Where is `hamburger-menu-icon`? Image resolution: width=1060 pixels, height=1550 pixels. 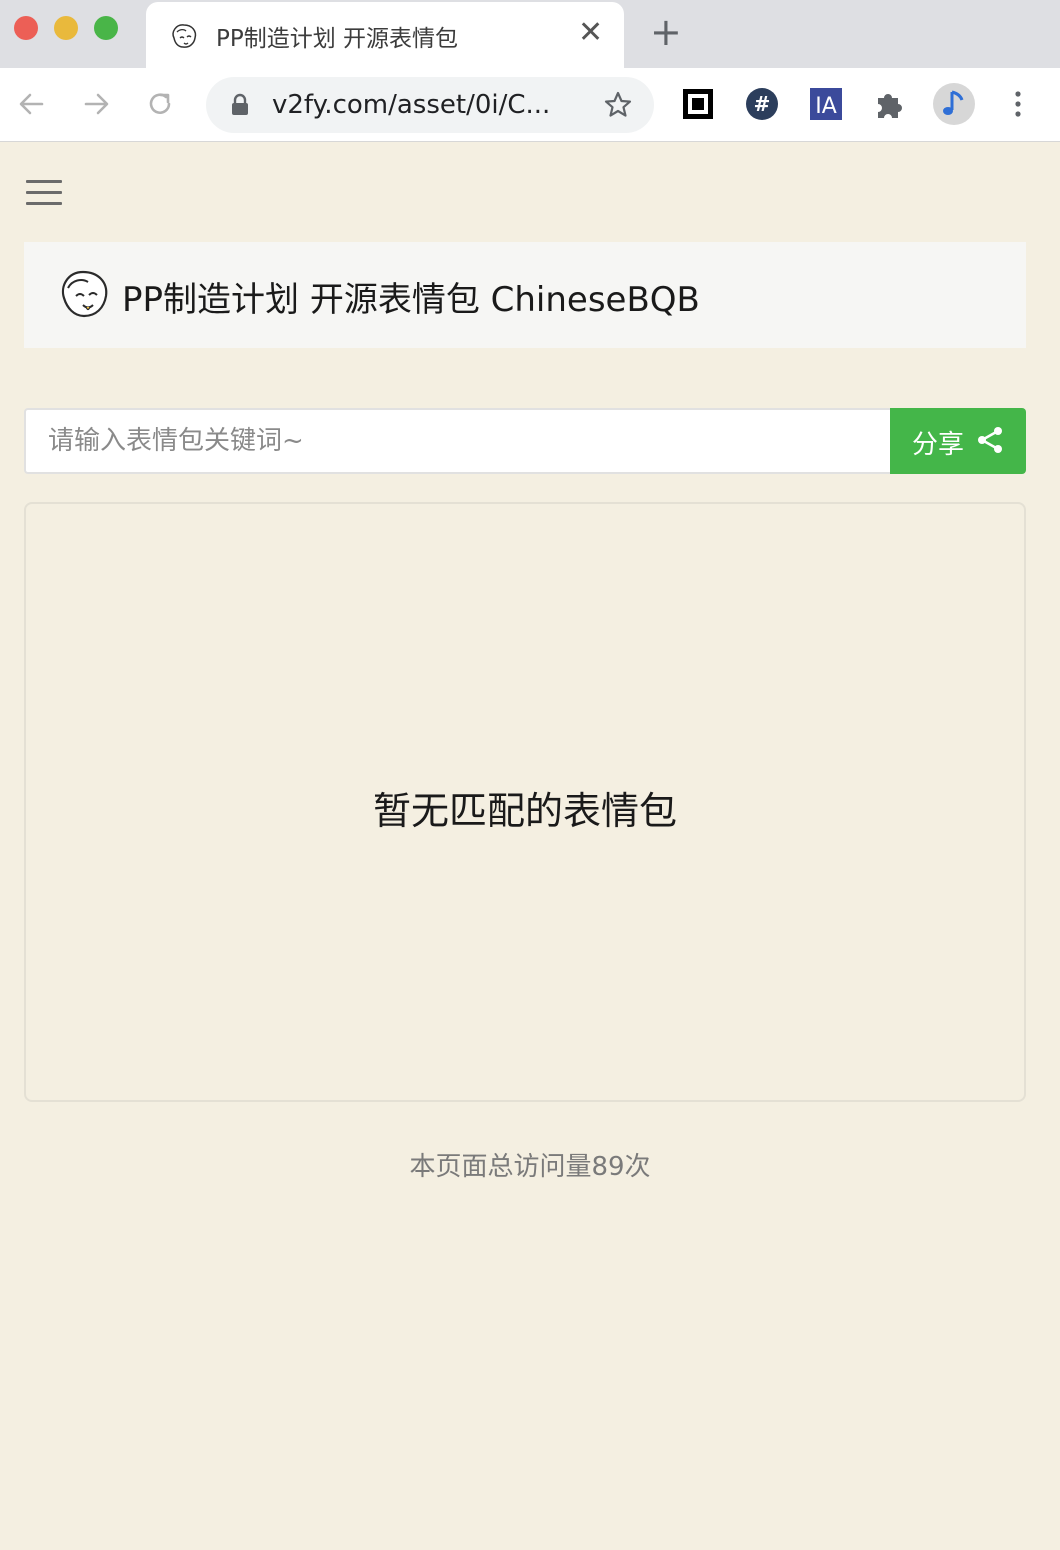
hamburger-menu-icon is located at coordinates (44, 194).